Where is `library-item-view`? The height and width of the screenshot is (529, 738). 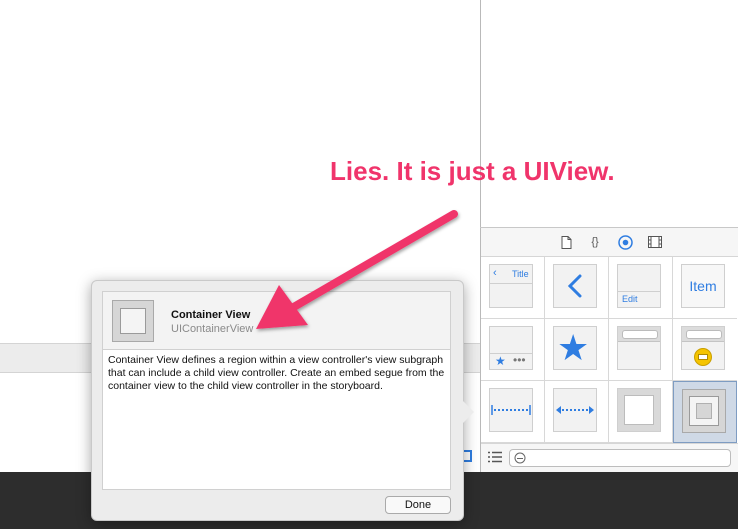
library-item-view is located at coordinates (641, 412).